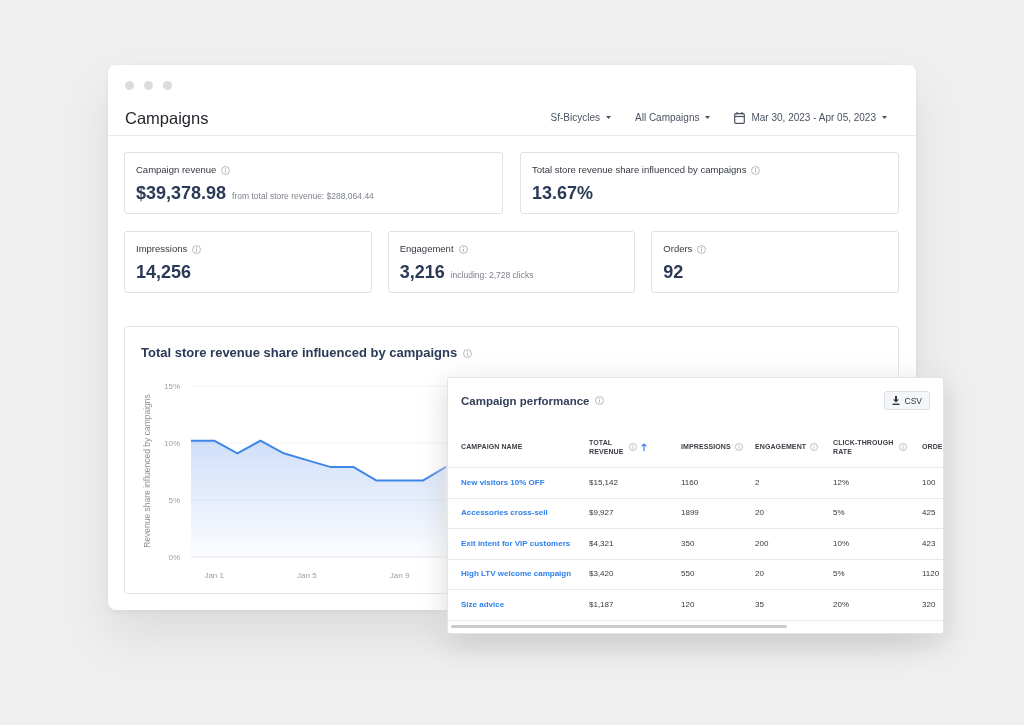  What do you see at coordinates (841, 604) in the screenshot?
I see `table-cell: 20%` at bounding box center [841, 604].